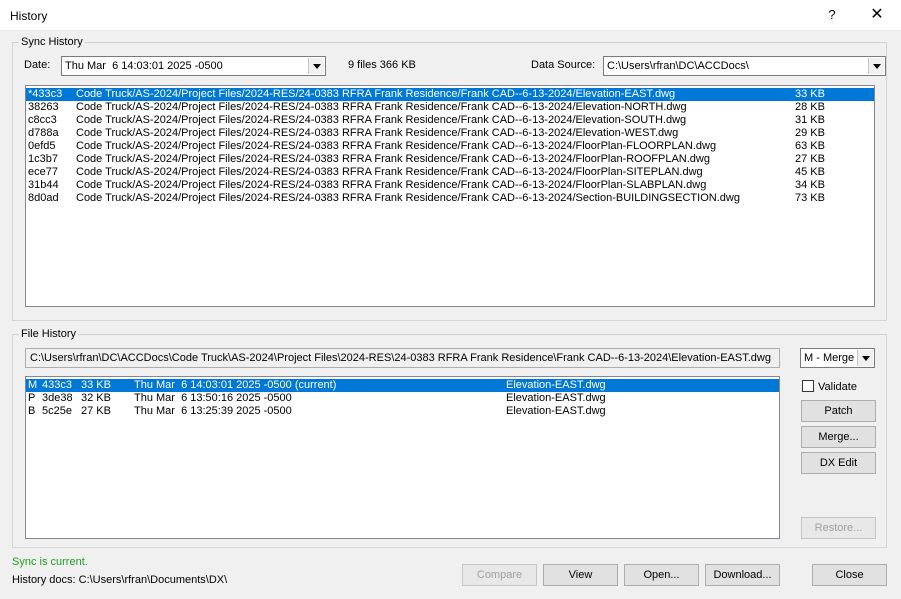 Image resolution: width=901 pixels, height=599 pixels. What do you see at coordinates (43, 198) in the screenshot?
I see `file-id: 8d0ad` at bounding box center [43, 198].